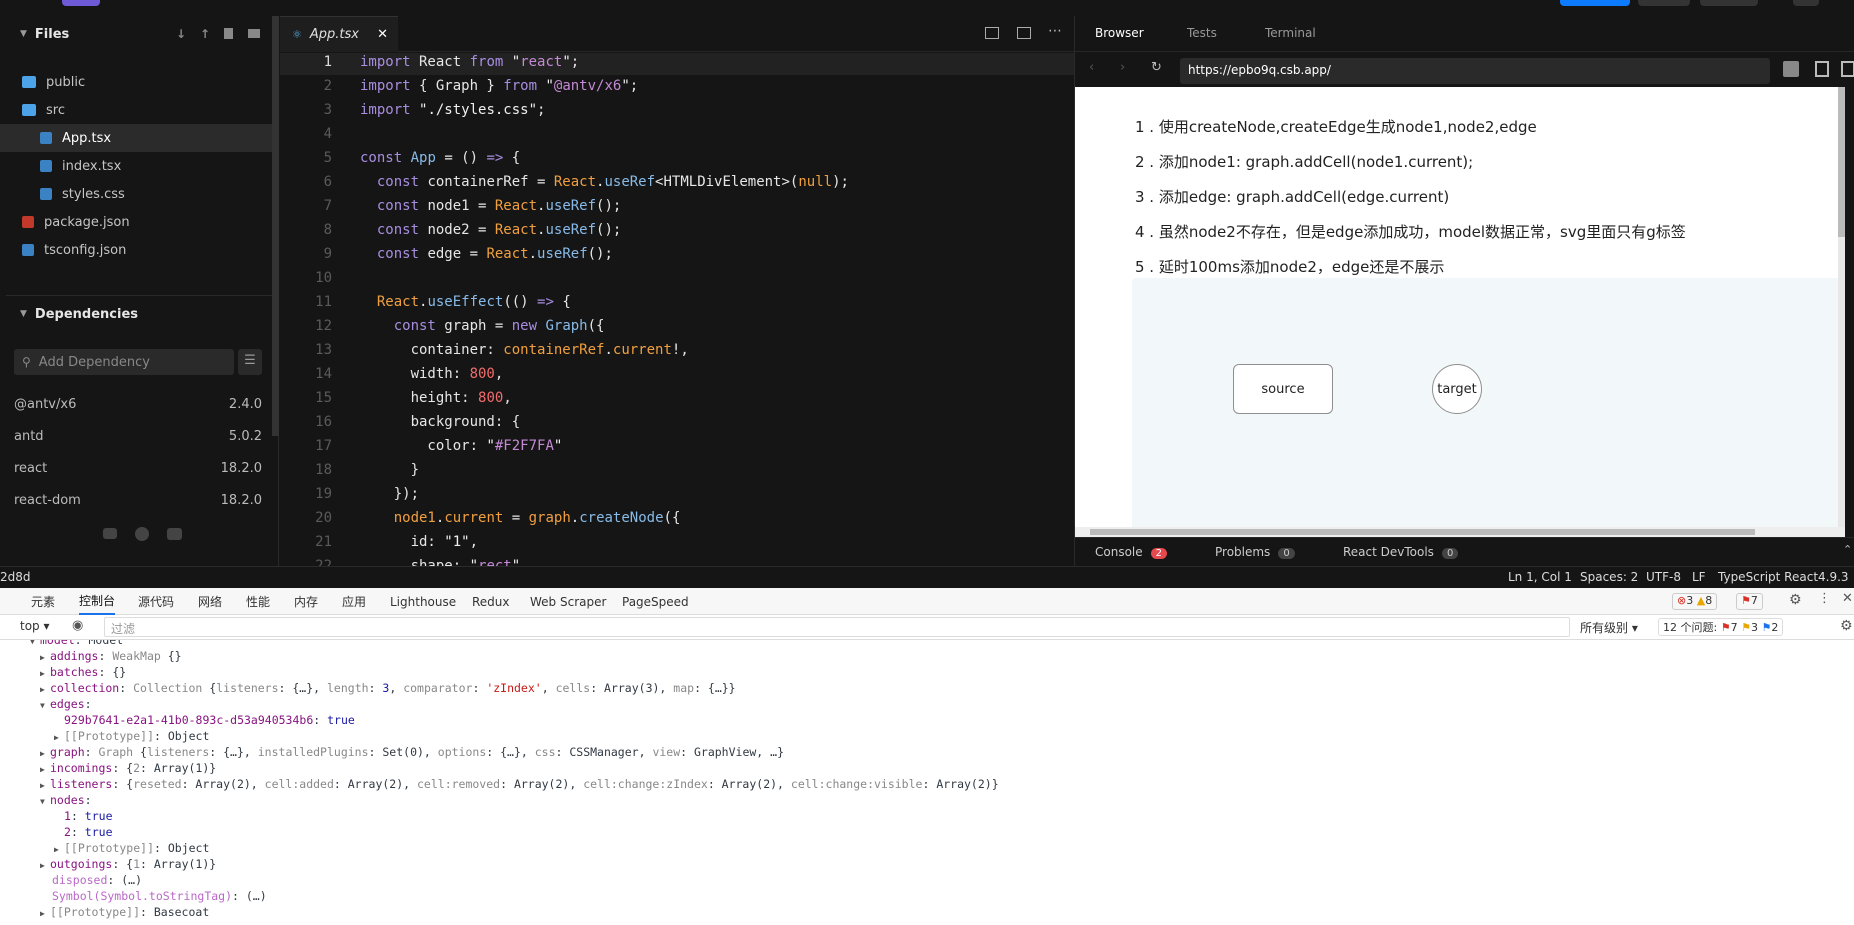  I want to click on tab-memory: 内存, so click(306, 601).